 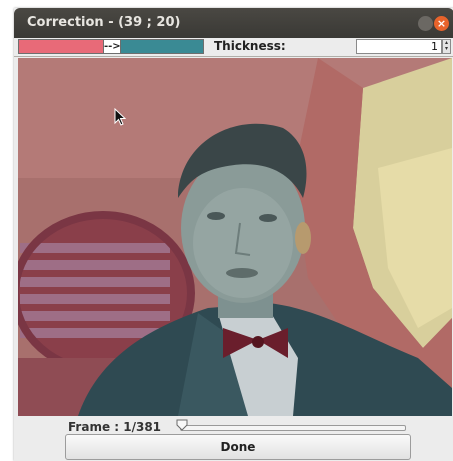 I want to click on bottom-panel: Frame : 1/381 Done, so click(x=233, y=439).